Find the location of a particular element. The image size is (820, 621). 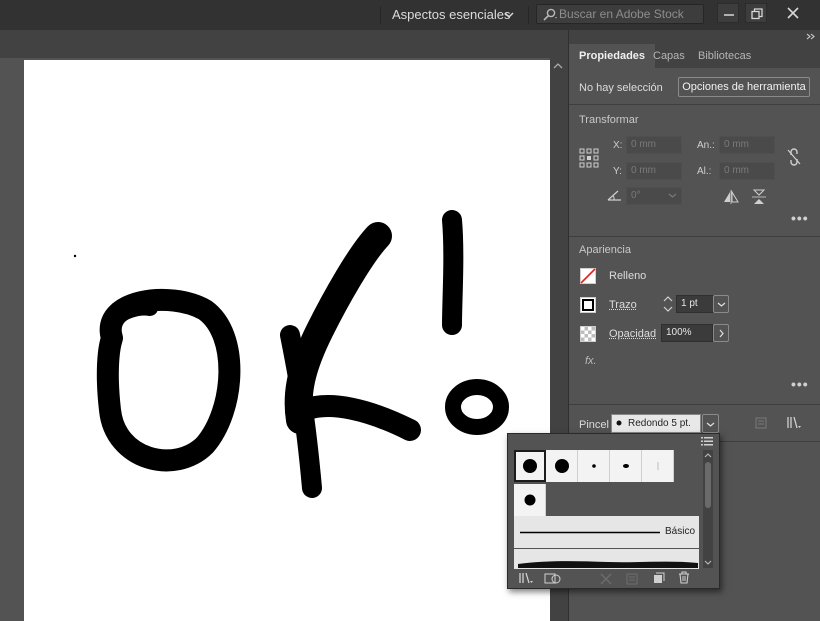

transform-section-title: Transformar is located at coordinates (609, 120).